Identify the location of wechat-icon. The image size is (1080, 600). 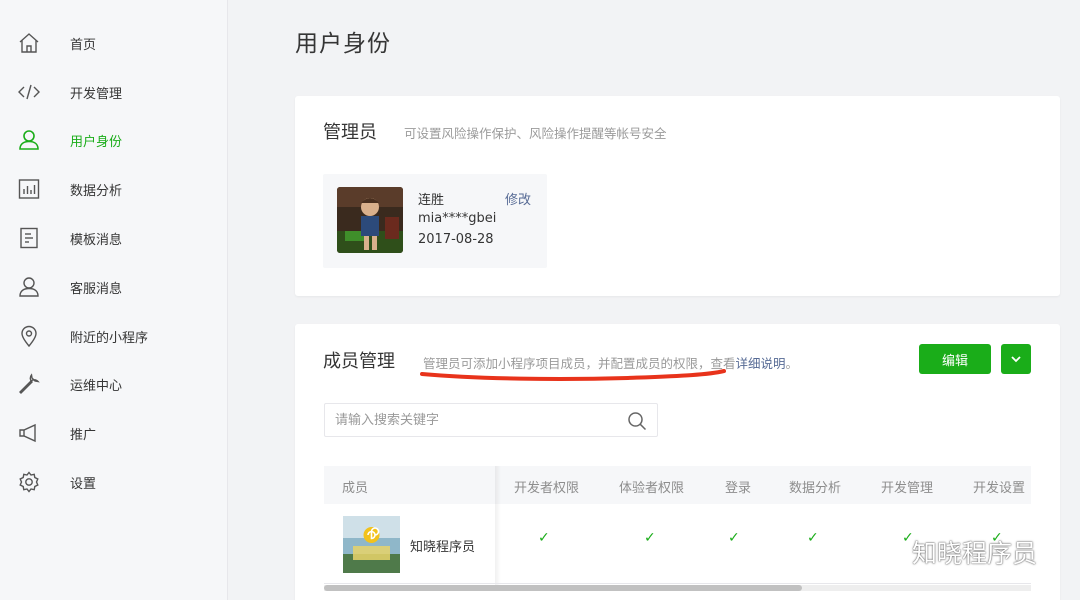
(883, 552).